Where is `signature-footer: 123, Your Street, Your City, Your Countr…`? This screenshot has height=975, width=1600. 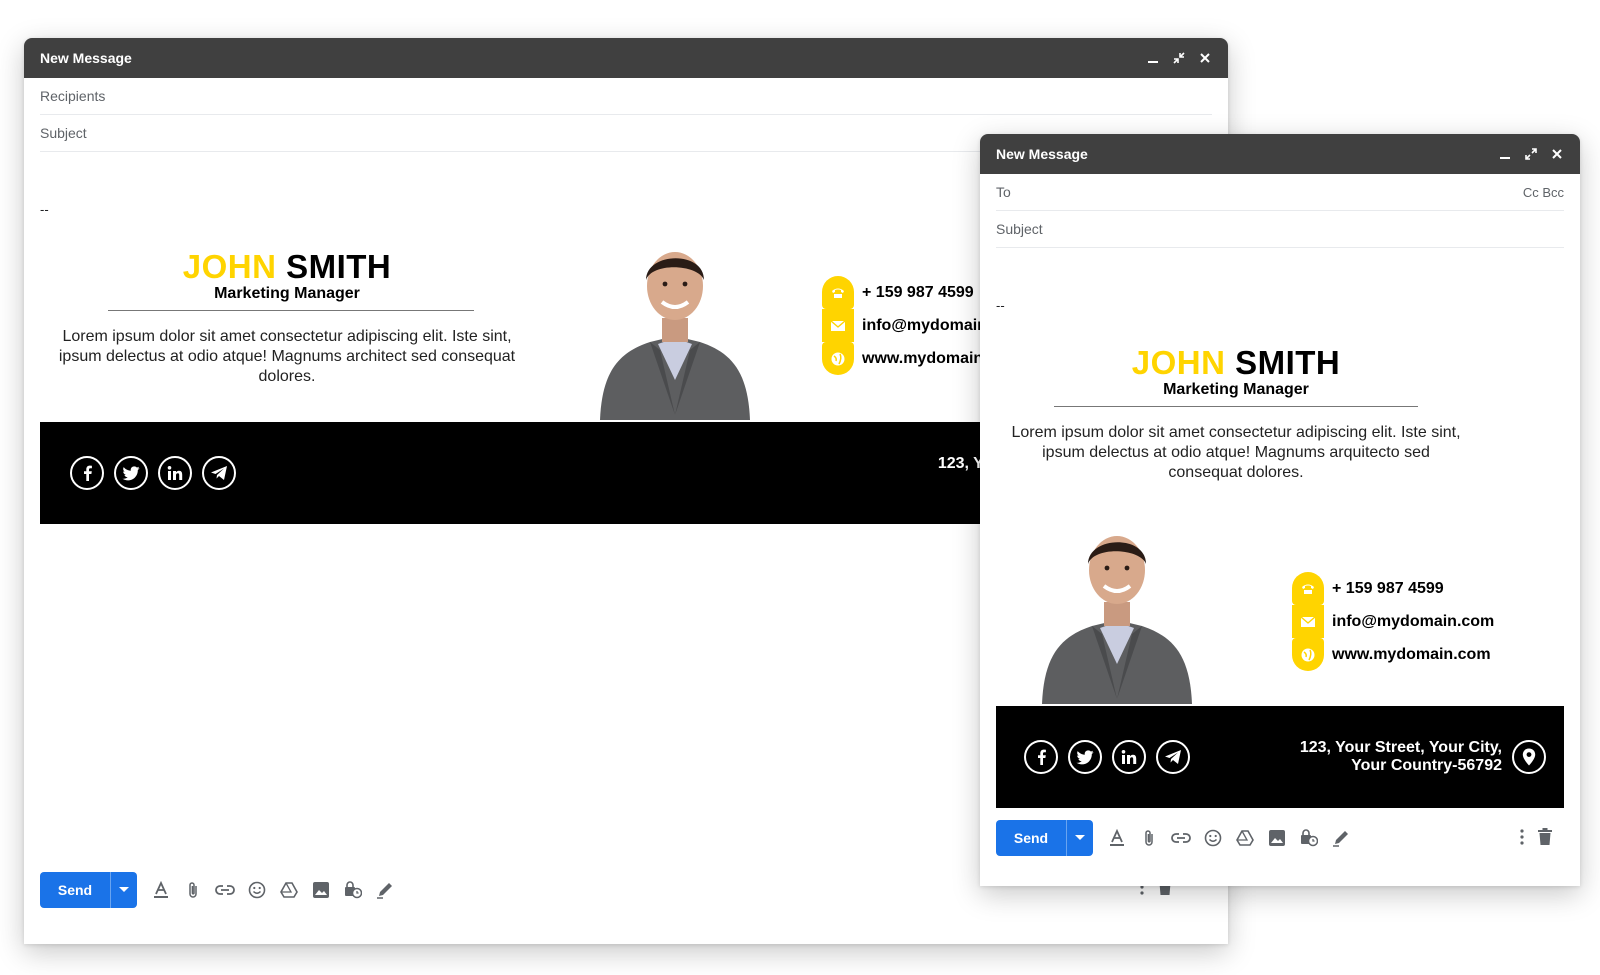 signature-footer: 123, Your Street, Your City, Your Countr… is located at coordinates (1280, 757).